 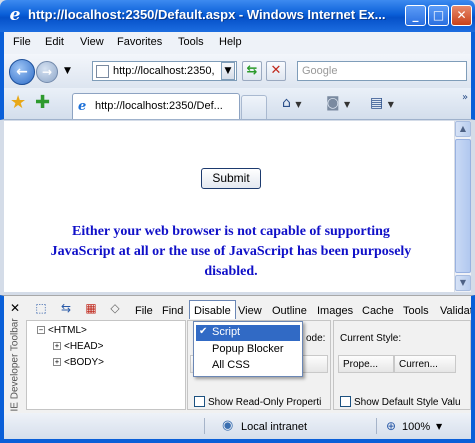 I want to click on page-icon, so click(x=102, y=71).